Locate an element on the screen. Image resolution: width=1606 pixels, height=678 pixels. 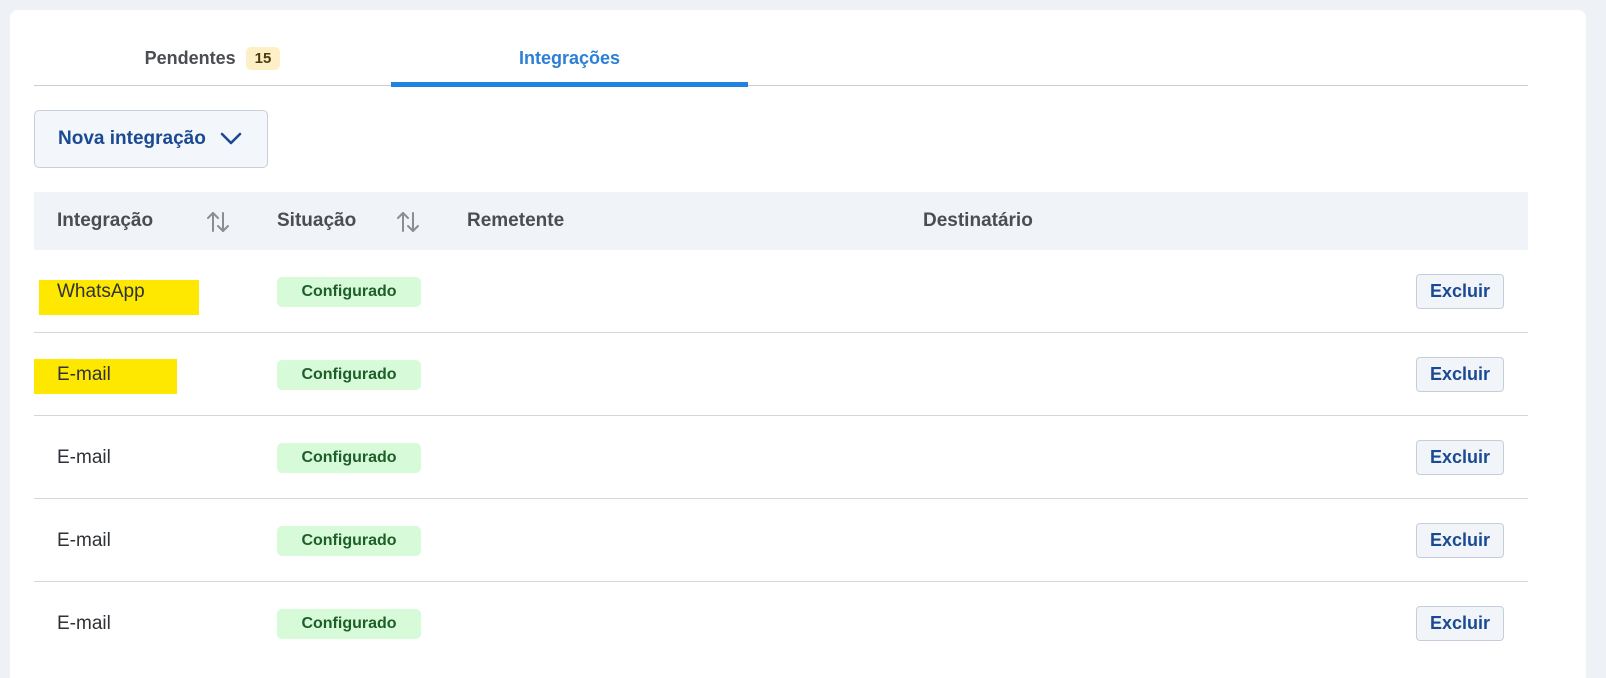
new-integration-button: Nova integração is located at coordinates (151, 139).